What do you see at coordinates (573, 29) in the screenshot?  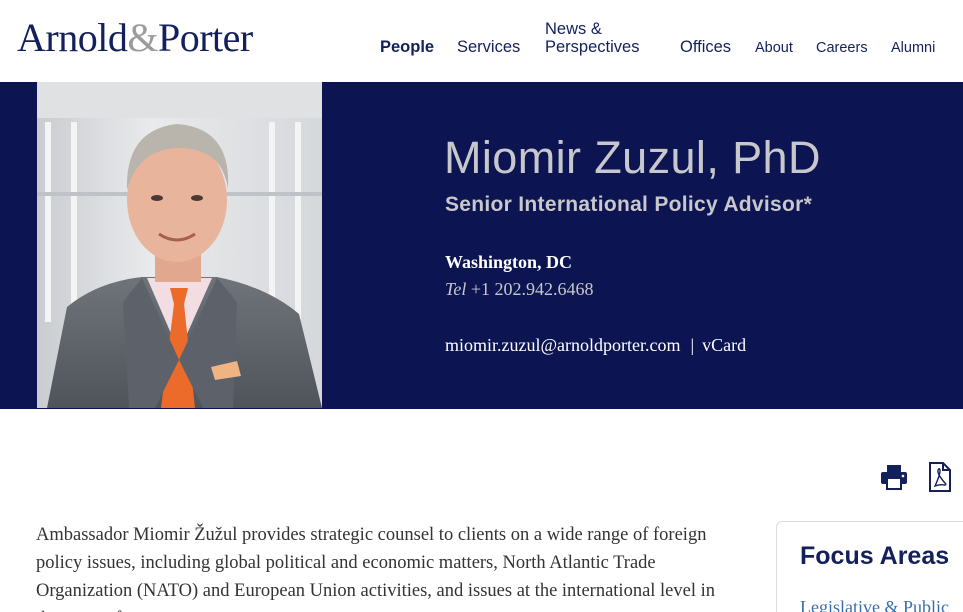 I see `nav-news-line1: News &` at bounding box center [573, 29].